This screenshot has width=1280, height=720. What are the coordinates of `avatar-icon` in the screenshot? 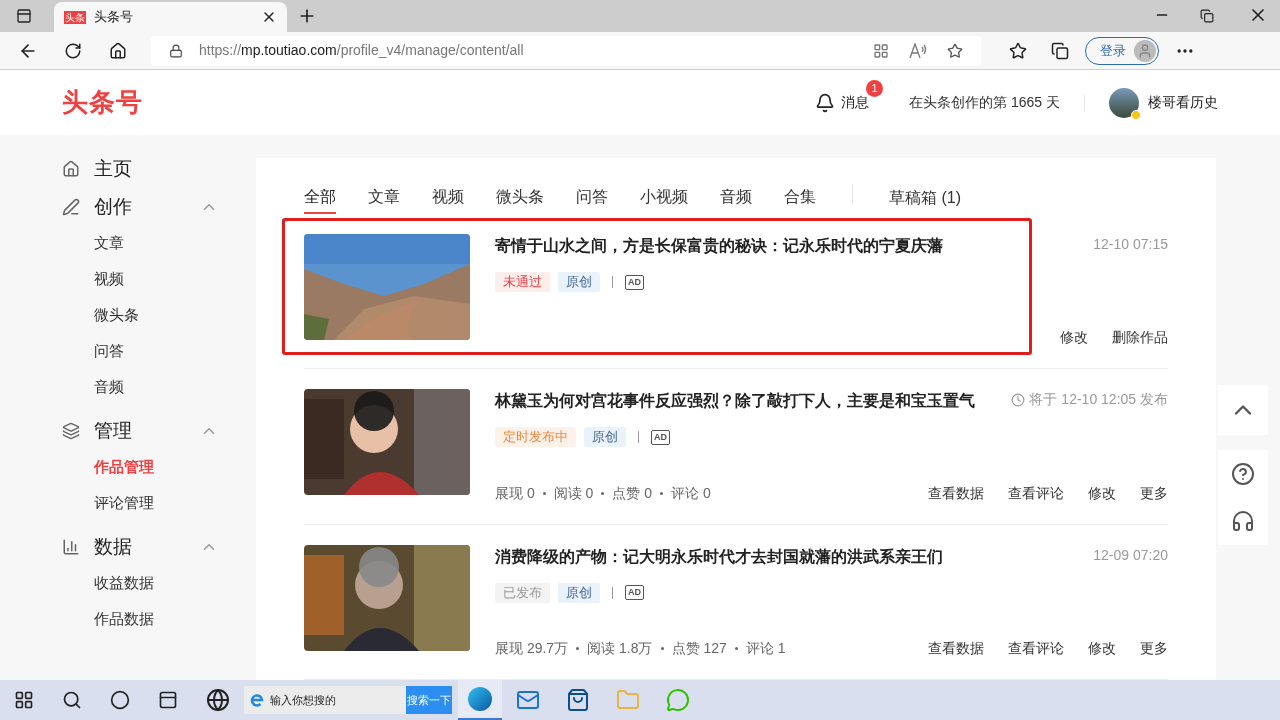 It's located at (1145, 50).